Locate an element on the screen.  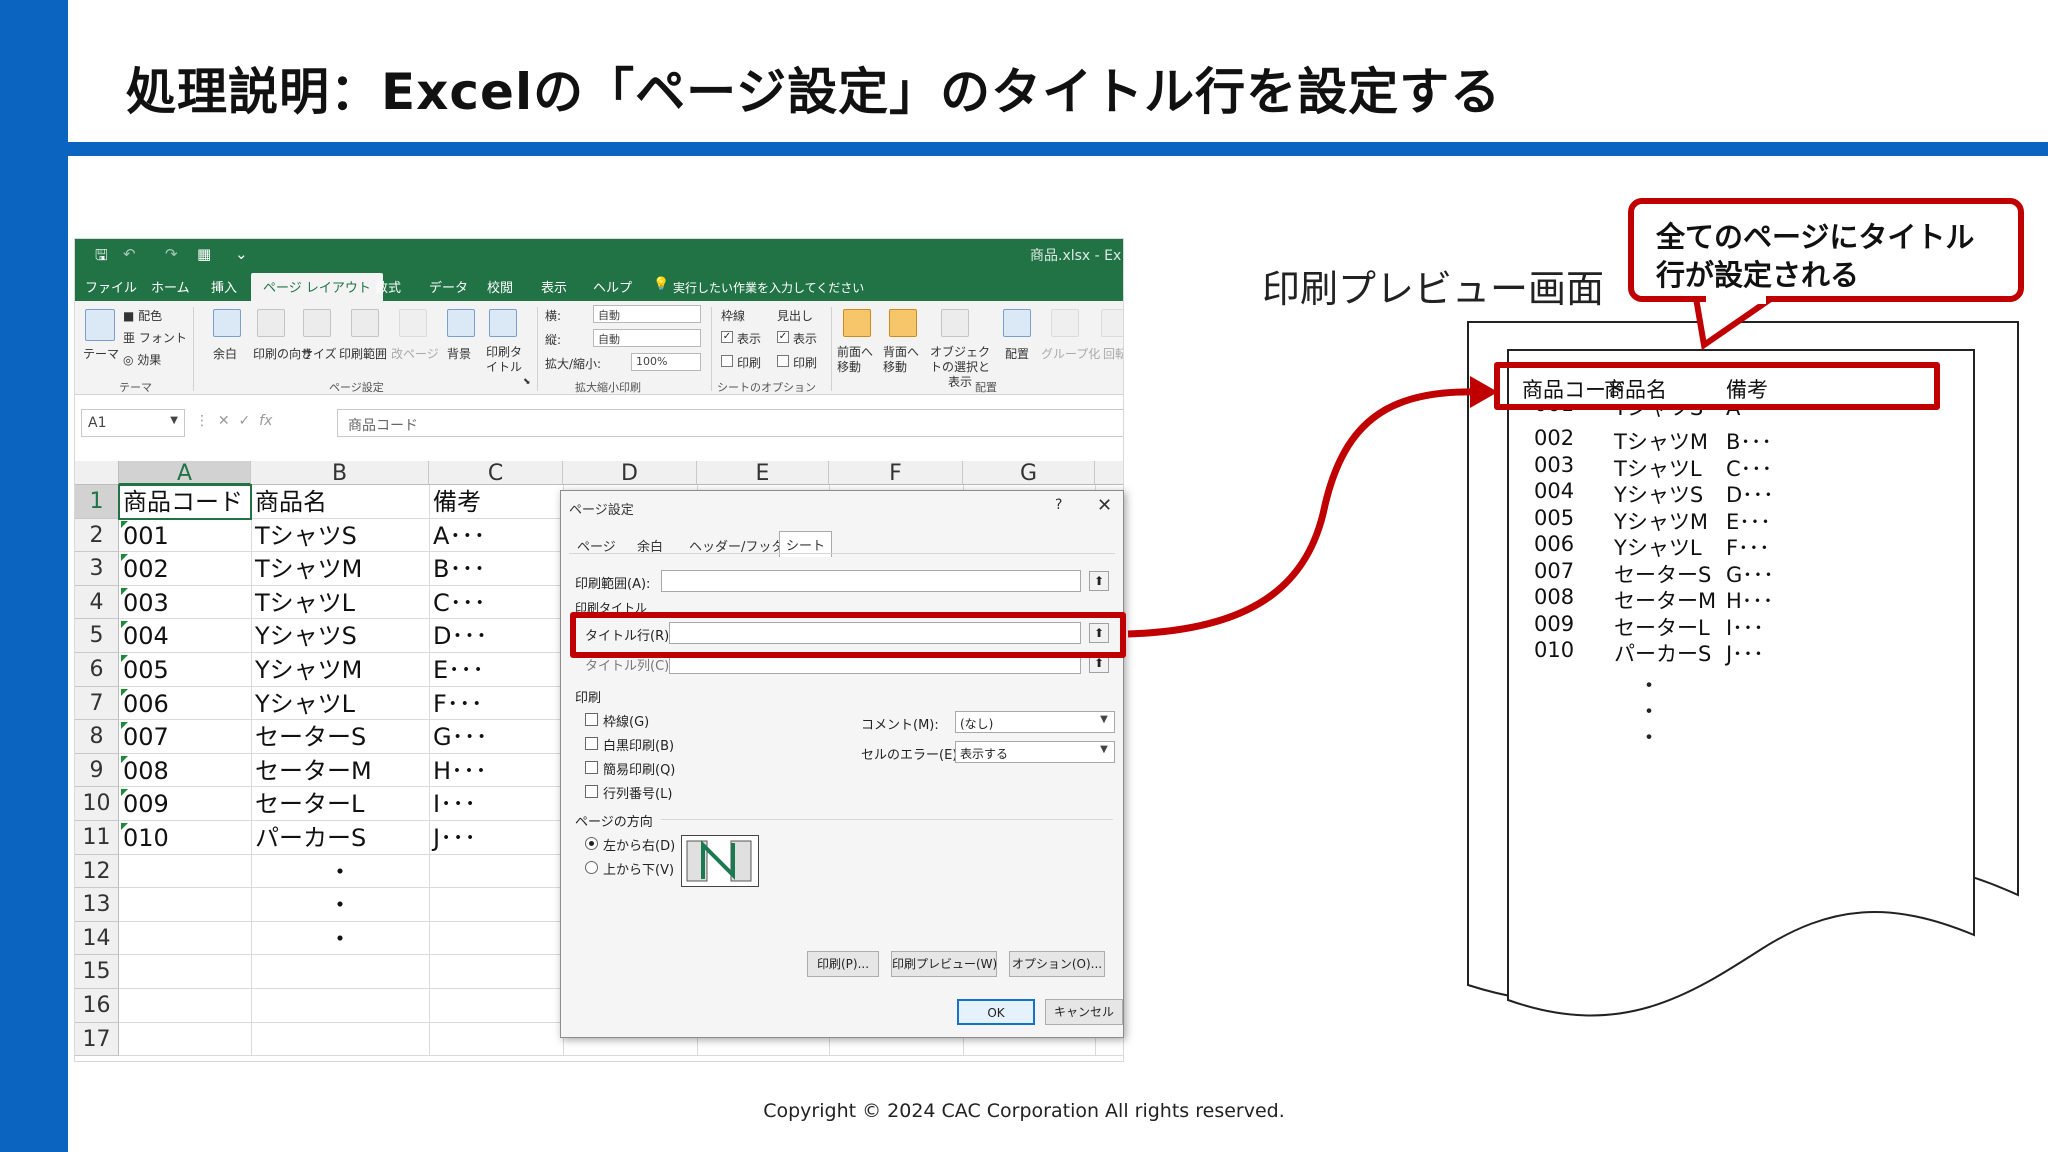
preview-cell: H･･･ is located at coordinates (1750, 601).